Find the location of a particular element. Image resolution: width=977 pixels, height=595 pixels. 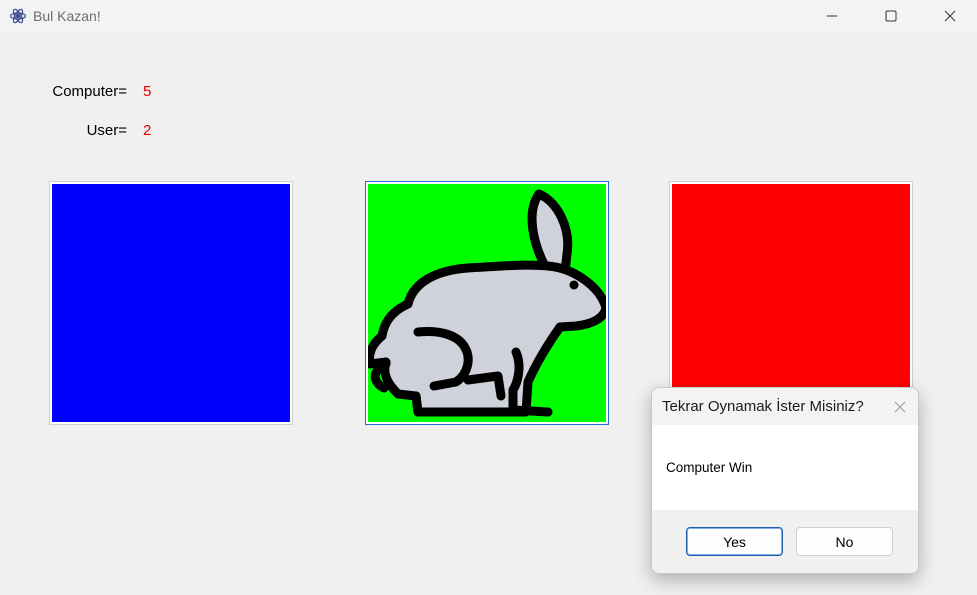

user-score-value: 2 is located at coordinates (147, 130).